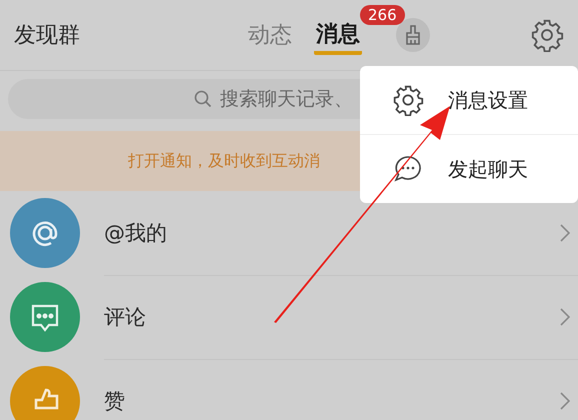 The height and width of the screenshot is (420, 578). I want to click on brush-icon, so click(413, 35).